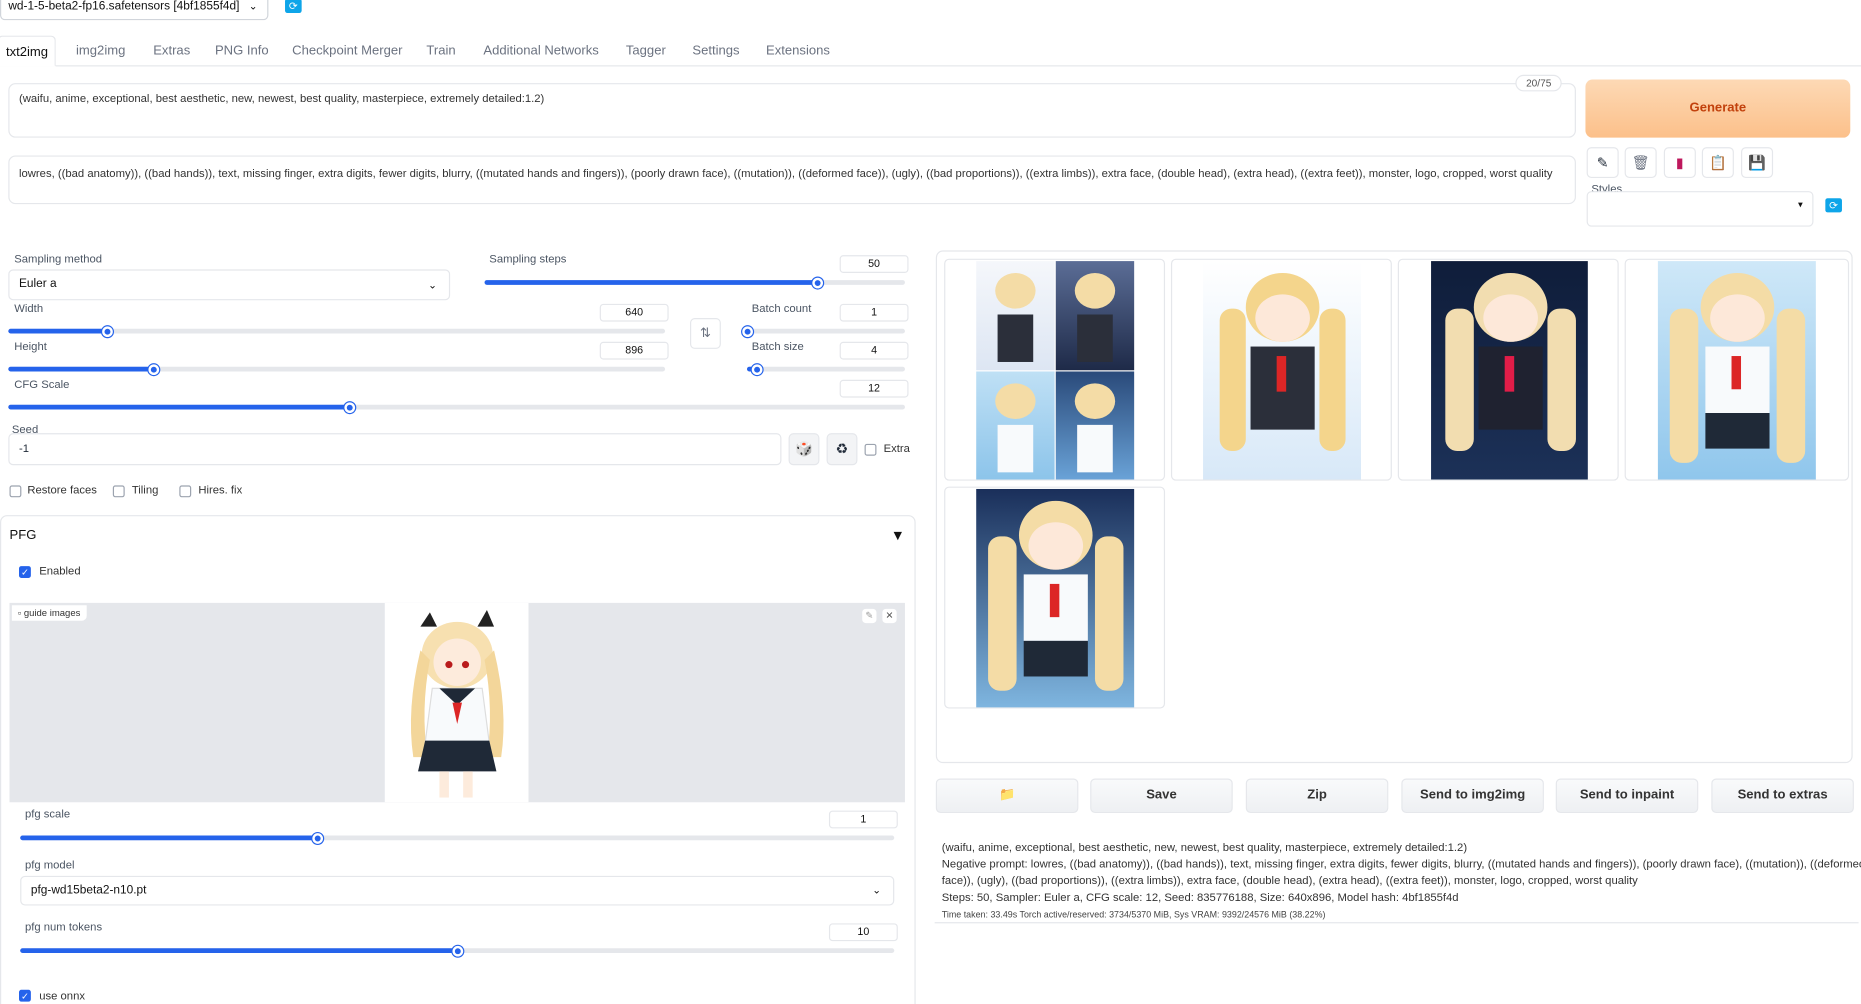  I want to click on swap-dimensions-icon: ⇅, so click(705, 333).